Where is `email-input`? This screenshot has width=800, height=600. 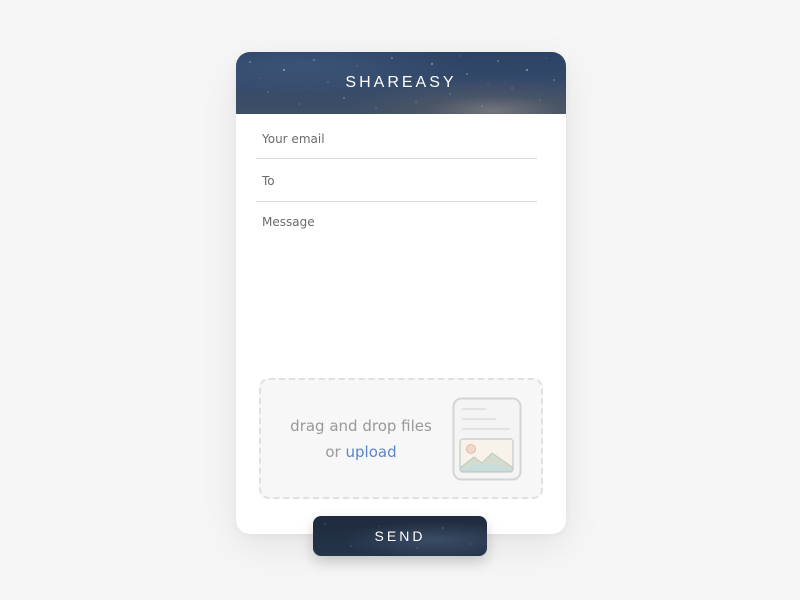 email-input is located at coordinates (399, 139).